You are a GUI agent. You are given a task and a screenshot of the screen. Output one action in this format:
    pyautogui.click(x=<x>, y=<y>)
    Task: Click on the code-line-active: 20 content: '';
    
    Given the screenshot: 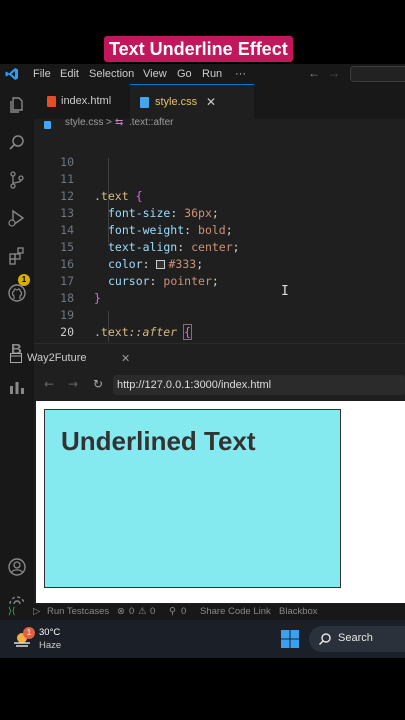 What is the action you would take?
    pyautogui.click(x=219, y=323)
    